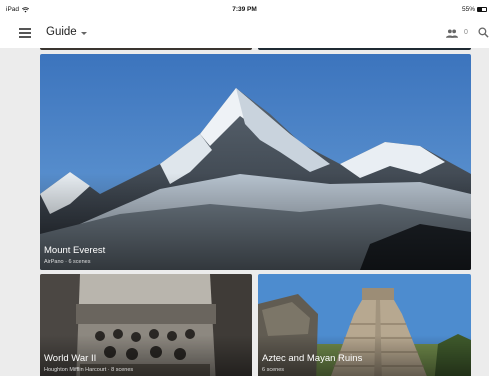 The height and width of the screenshot is (376, 489). What do you see at coordinates (89, 370) in the screenshot?
I see `card-subtitle: Houghton Mifflin Harcourt · 8 scenes` at bounding box center [89, 370].